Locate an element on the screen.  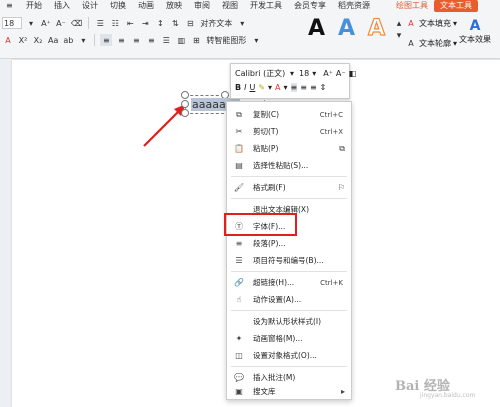
superscript-icon: X² is located at coordinates (23, 40).